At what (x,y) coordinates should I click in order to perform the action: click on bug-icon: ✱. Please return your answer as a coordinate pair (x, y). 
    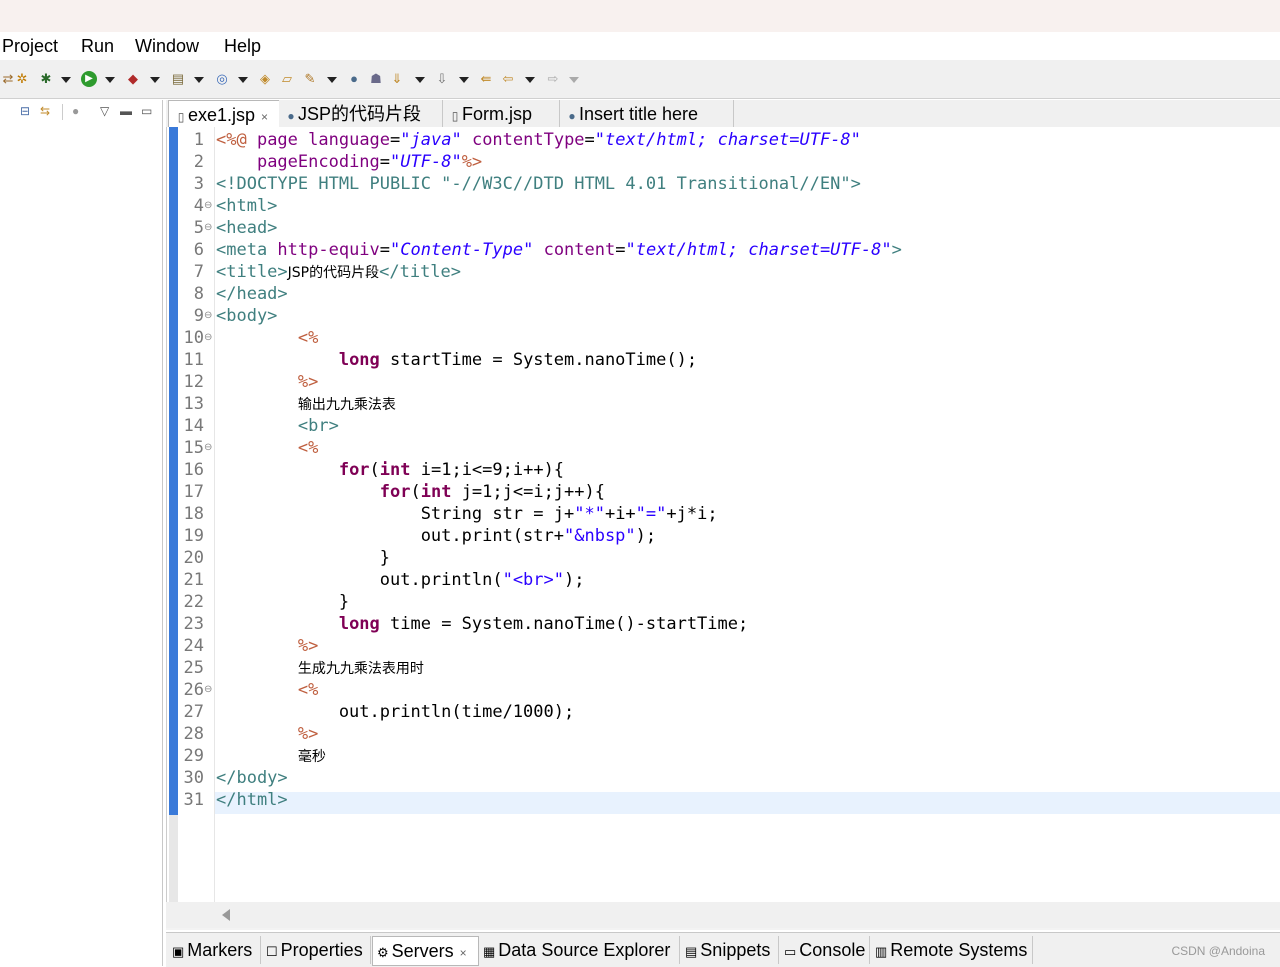
    Looking at the image, I should click on (46, 79).